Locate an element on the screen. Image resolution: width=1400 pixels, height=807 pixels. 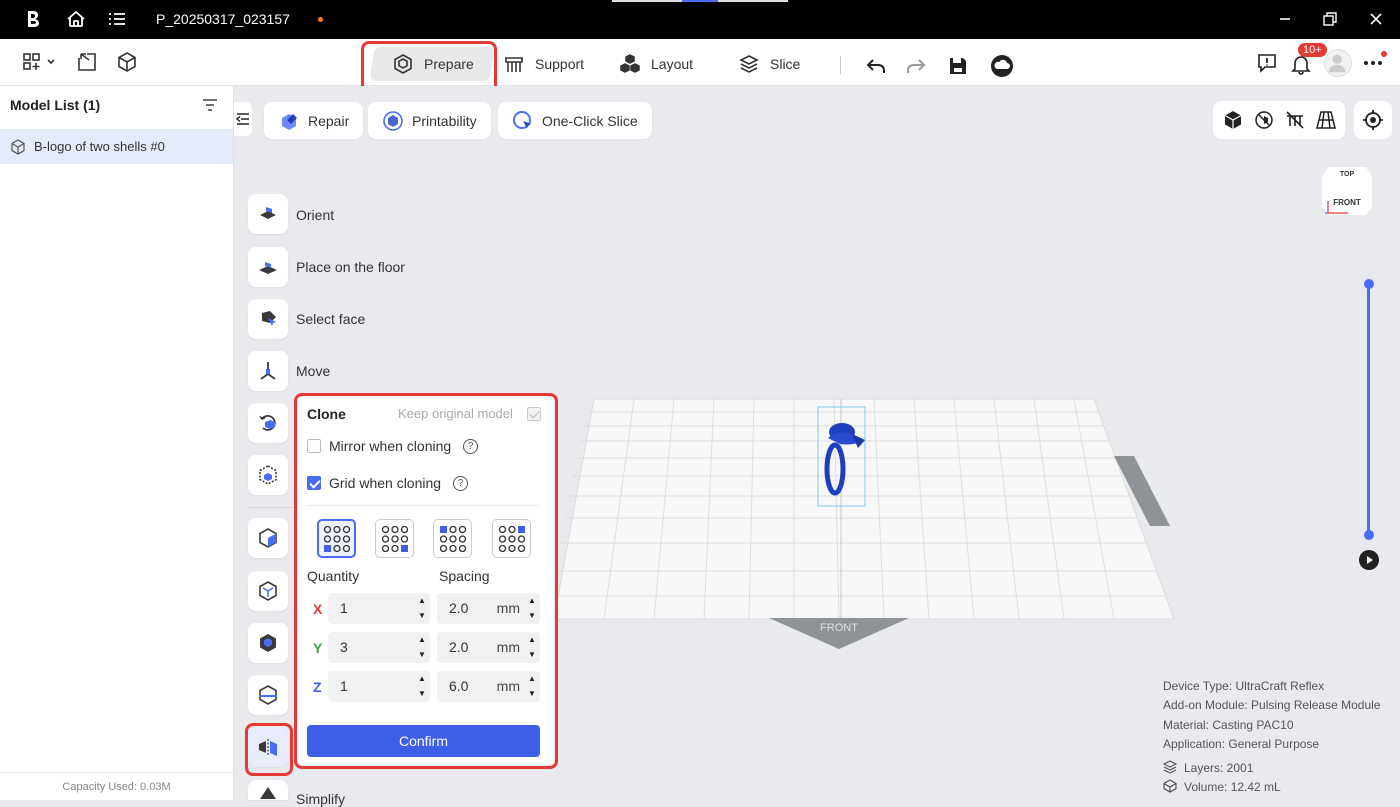
save-icon is located at coordinates (958, 66).